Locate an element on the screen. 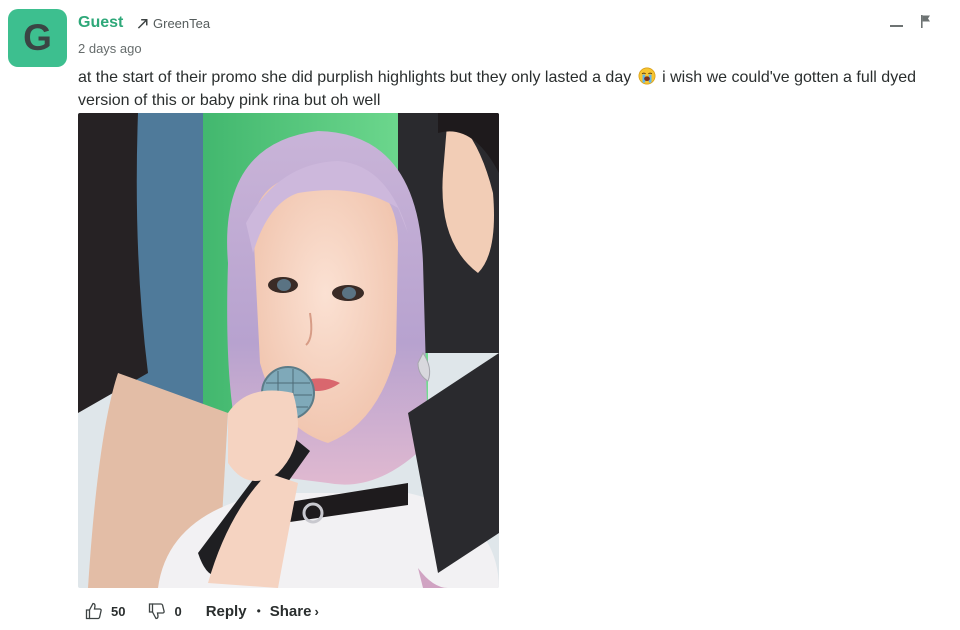 The image size is (960, 630). thumbs-up-icon is located at coordinates (93, 611).